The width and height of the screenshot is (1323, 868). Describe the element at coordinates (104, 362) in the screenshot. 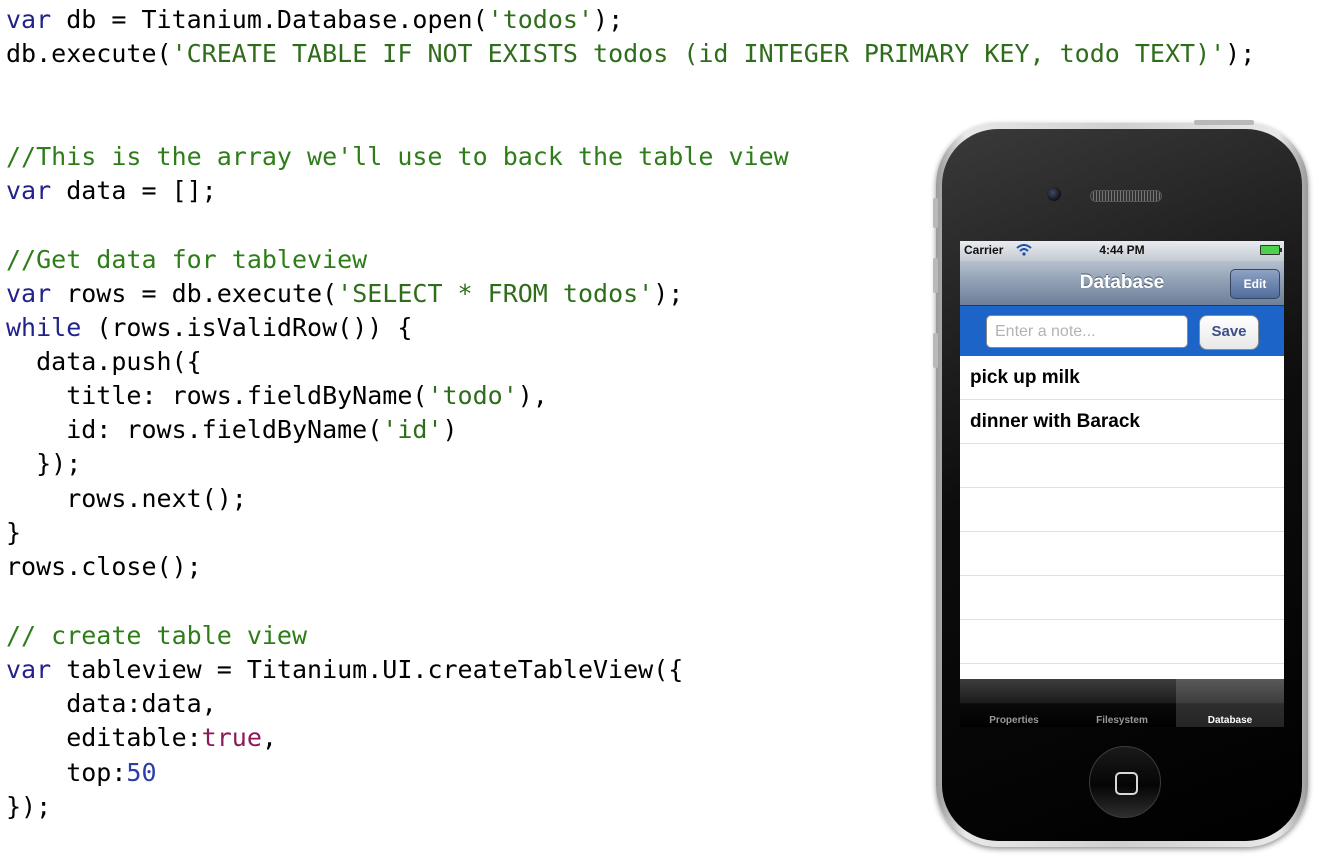

I see `code-line-8: data.push({` at that location.